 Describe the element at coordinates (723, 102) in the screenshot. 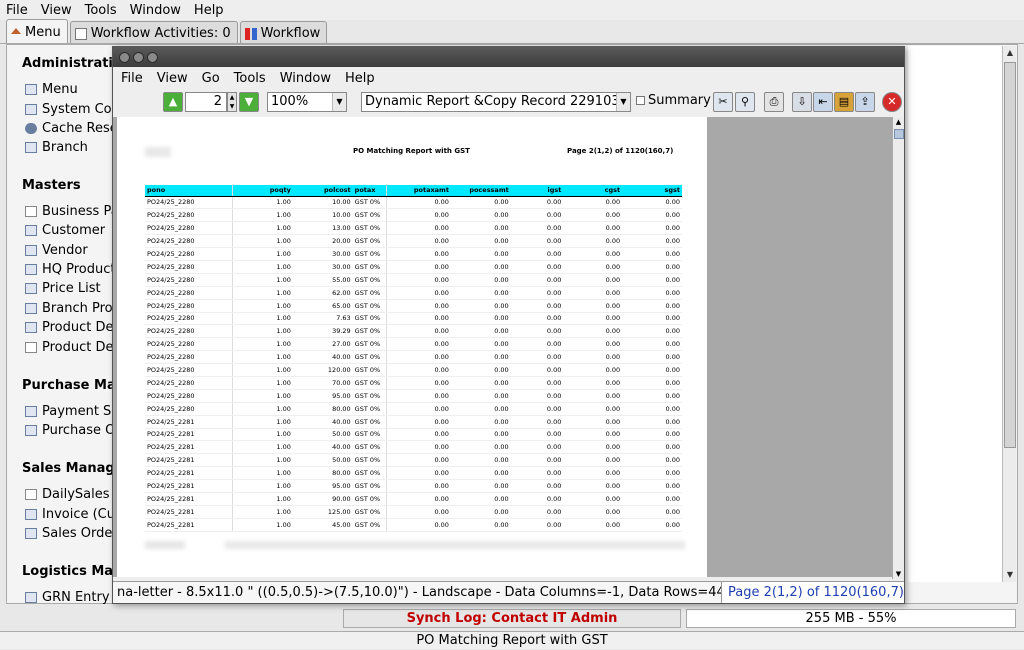

I see `customize-report-icon: ✂` at that location.